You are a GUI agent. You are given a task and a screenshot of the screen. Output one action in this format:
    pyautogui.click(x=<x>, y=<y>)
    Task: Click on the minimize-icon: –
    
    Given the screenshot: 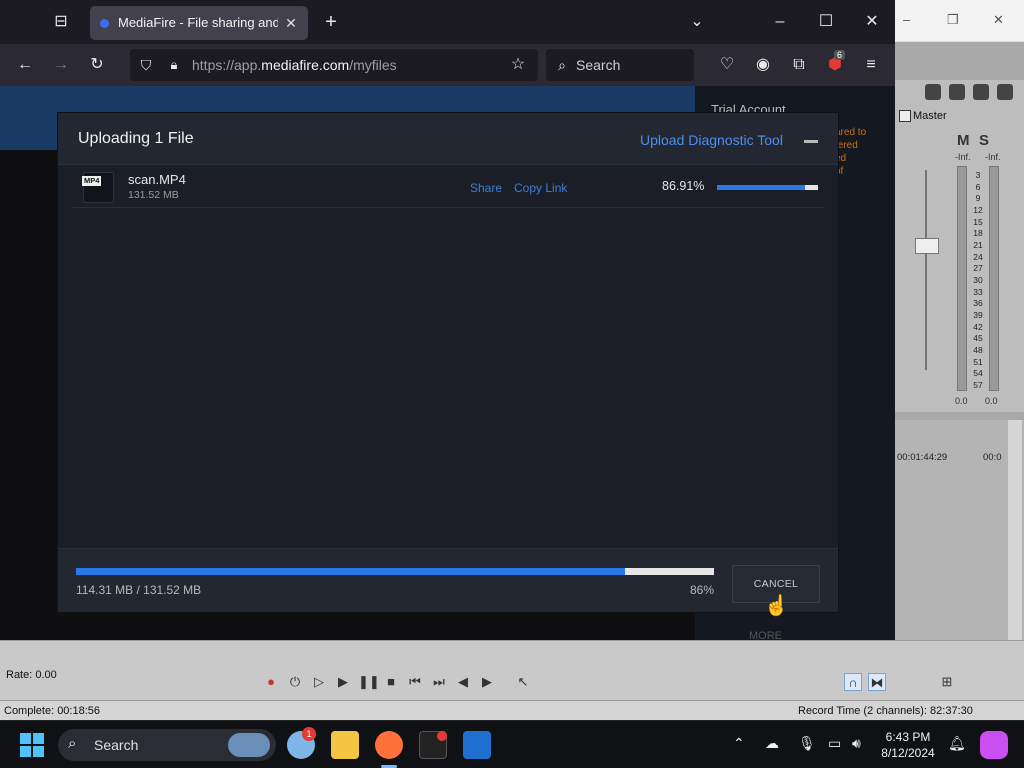 What is the action you would take?
    pyautogui.click(x=780, y=22)
    